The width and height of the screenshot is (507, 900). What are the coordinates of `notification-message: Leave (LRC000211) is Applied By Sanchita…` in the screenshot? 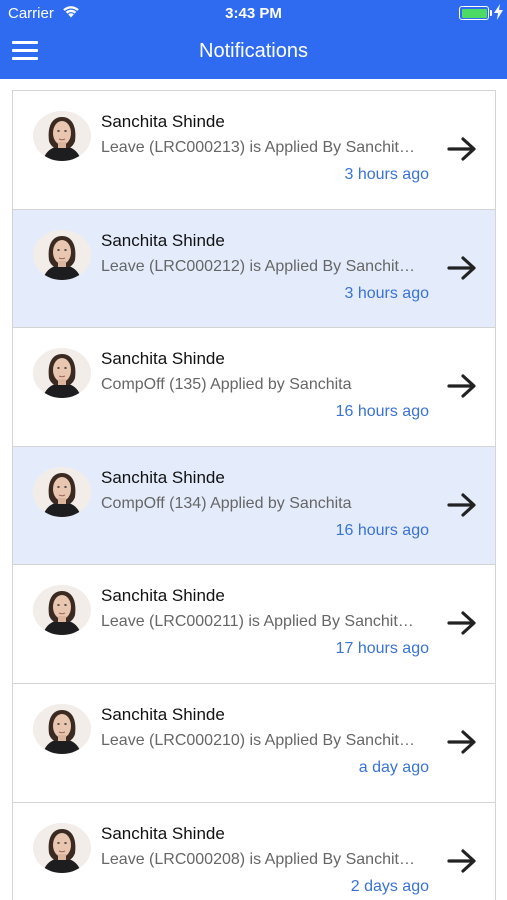 It's located at (261, 622).